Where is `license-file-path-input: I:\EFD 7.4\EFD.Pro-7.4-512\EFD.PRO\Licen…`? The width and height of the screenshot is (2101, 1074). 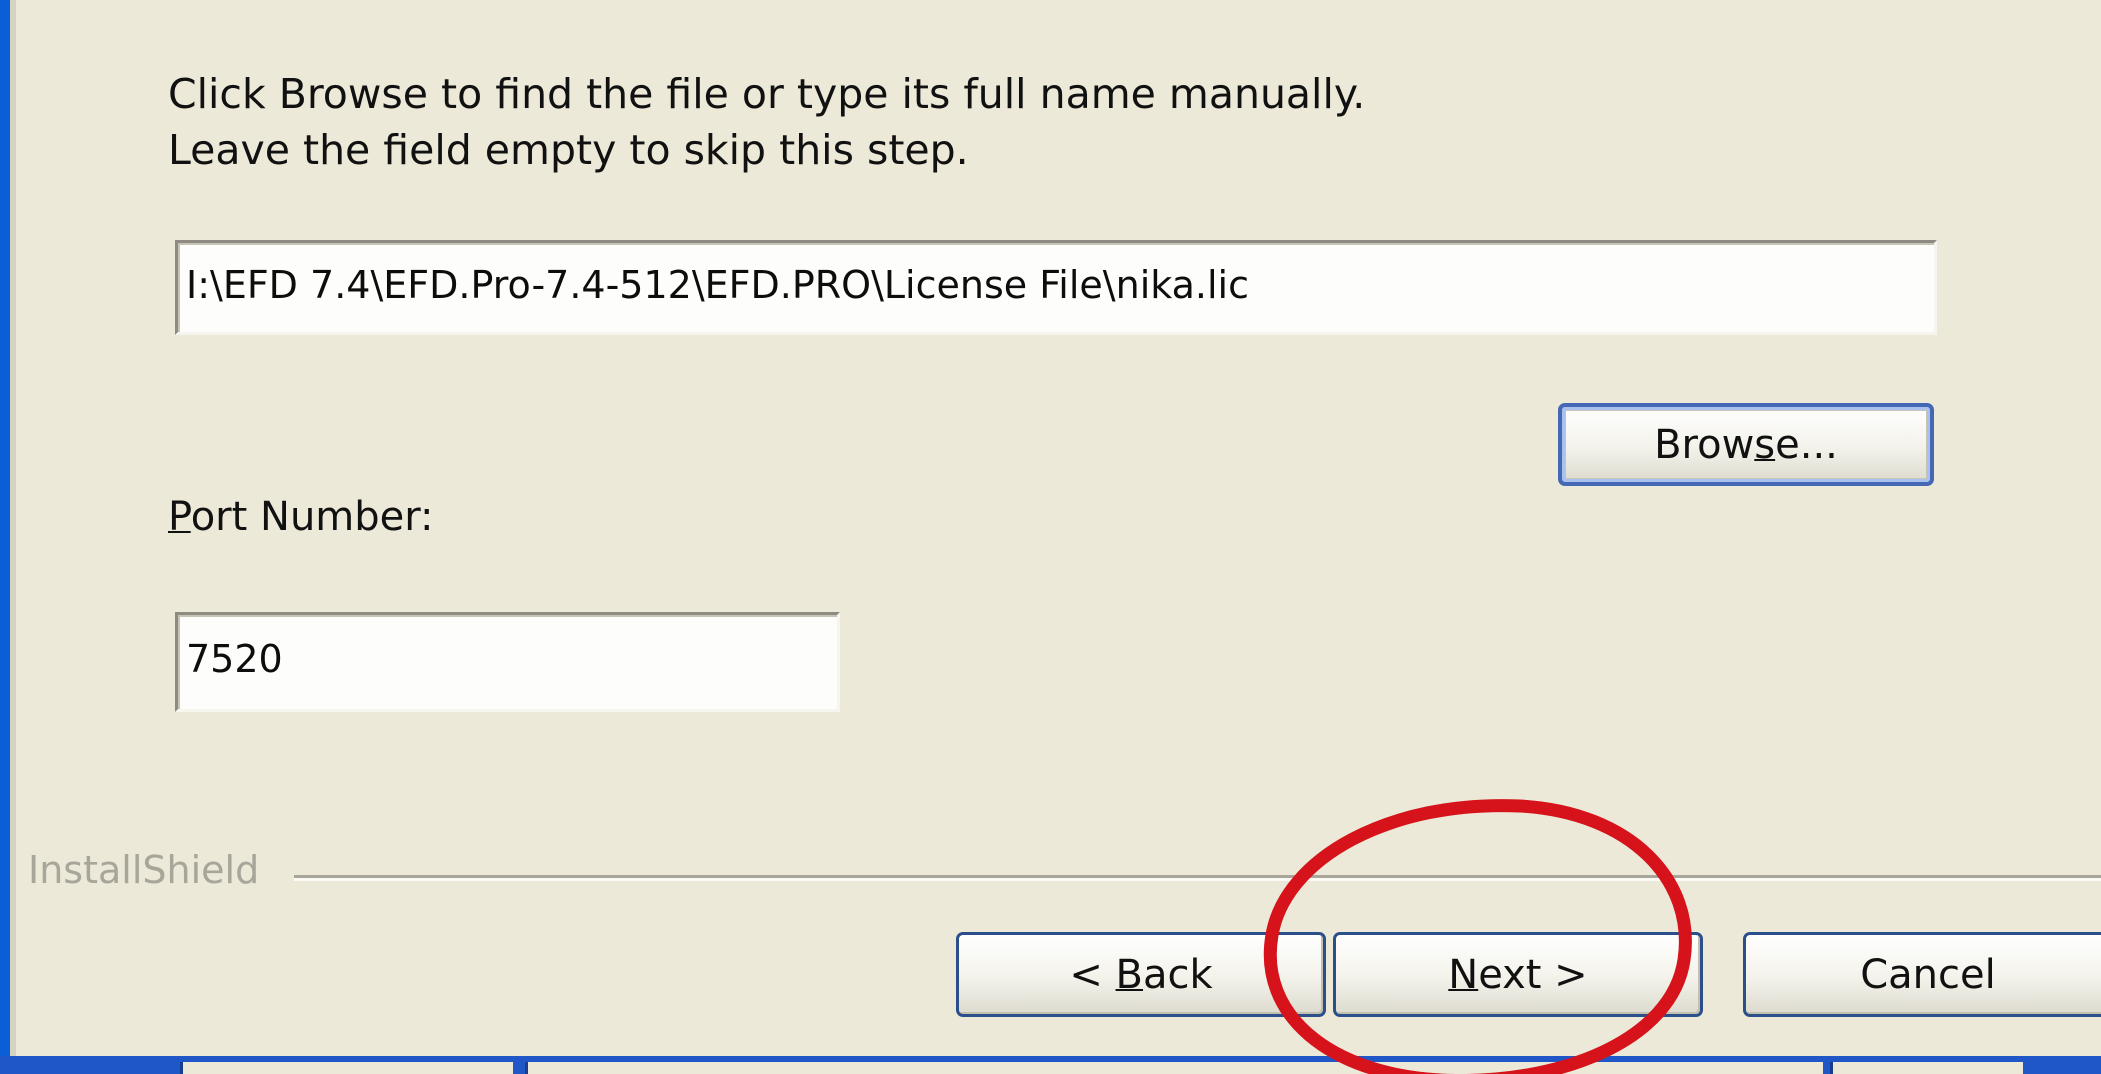 license-file-path-input: I:\EFD 7.4\EFD.Pro-7.4-512\EFD.PRO\Licen… is located at coordinates (1056, 287).